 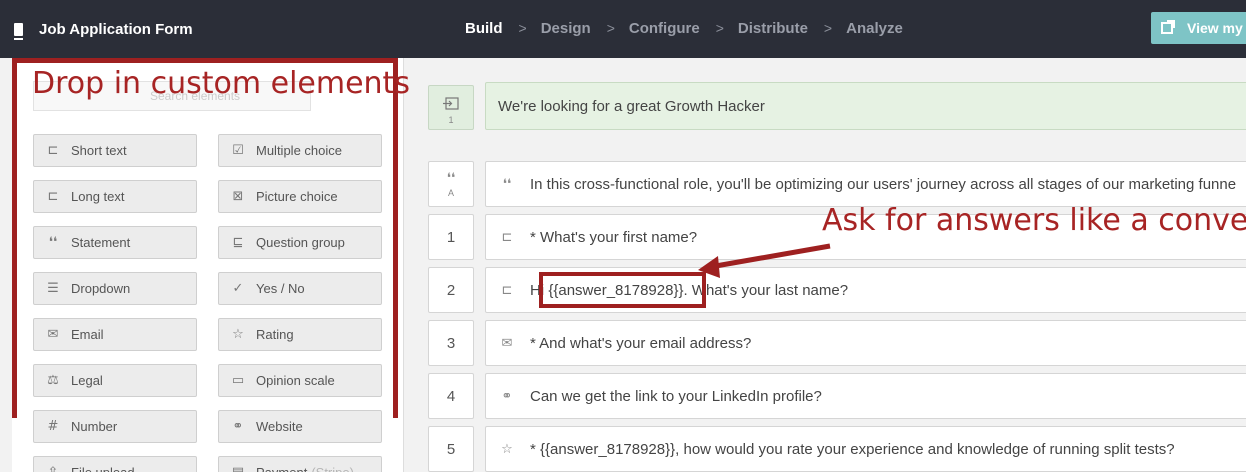 What do you see at coordinates (451, 237) in the screenshot?
I see `question-number-badge: 1` at bounding box center [451, 237].